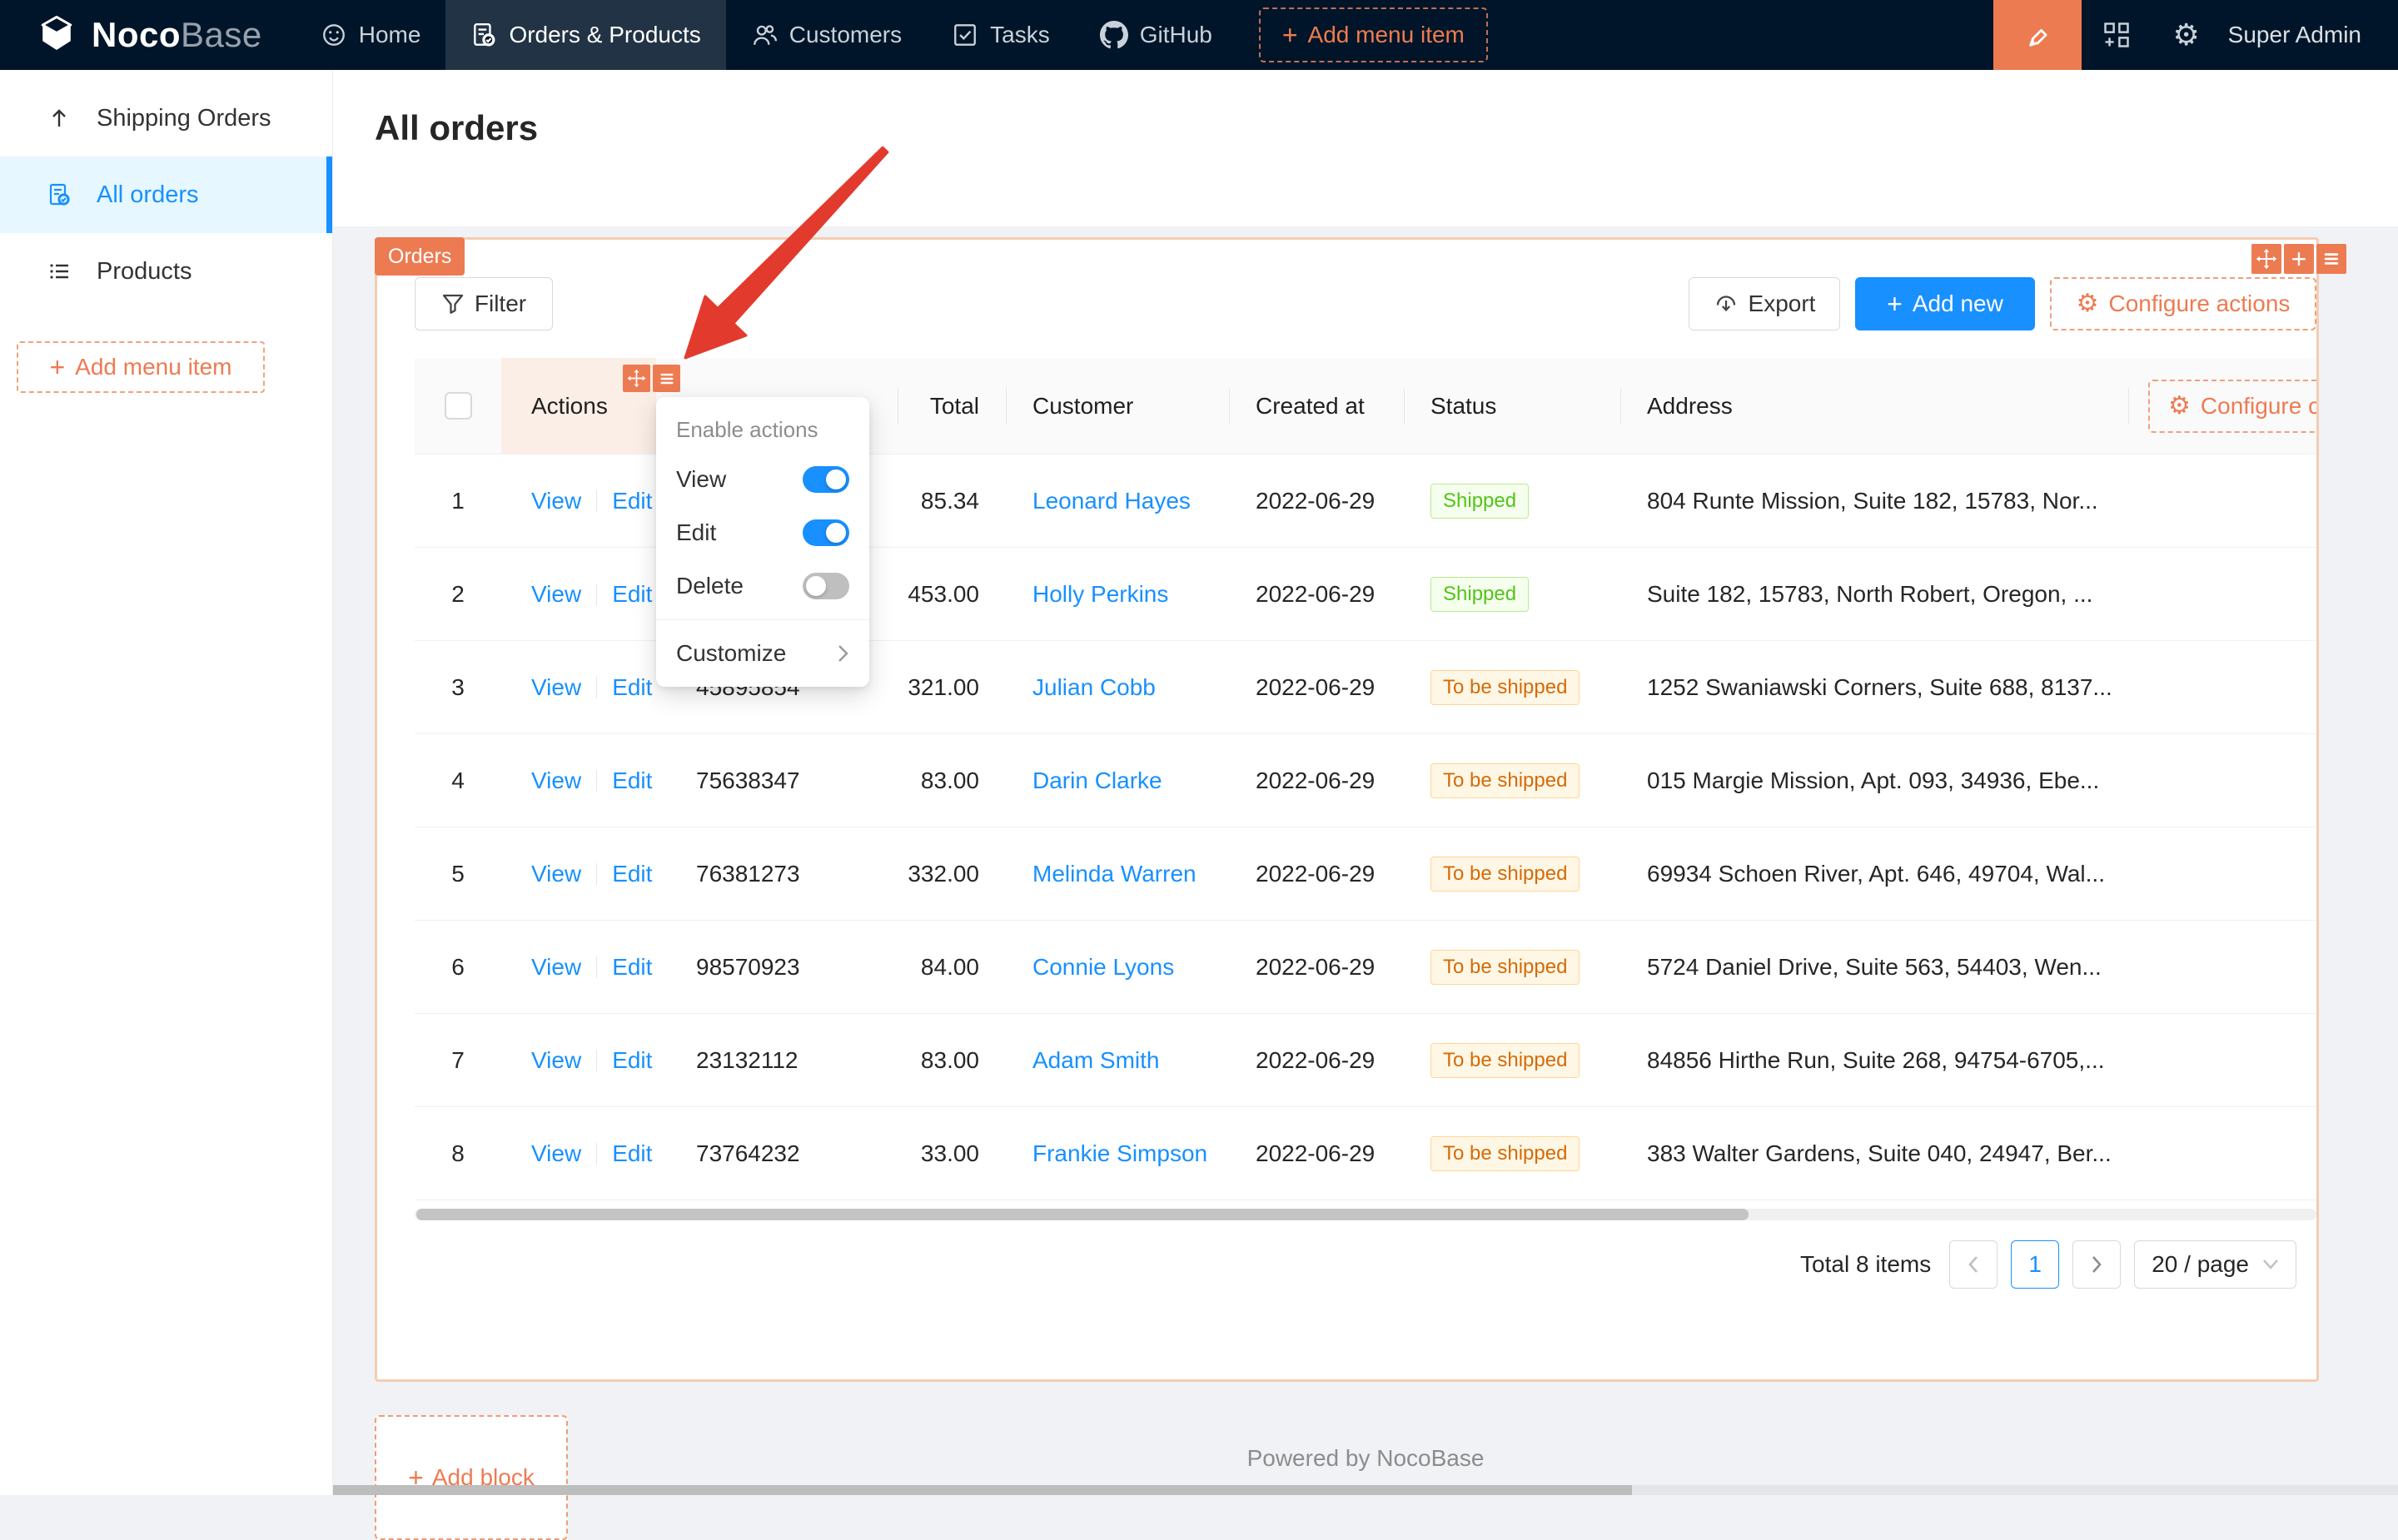 The height and width of the screenshot is (1540, 2398). Describe the element at coordinates (1001, 35) in the screenshot. I see `nav-item-tasks: Tasks` at that location.